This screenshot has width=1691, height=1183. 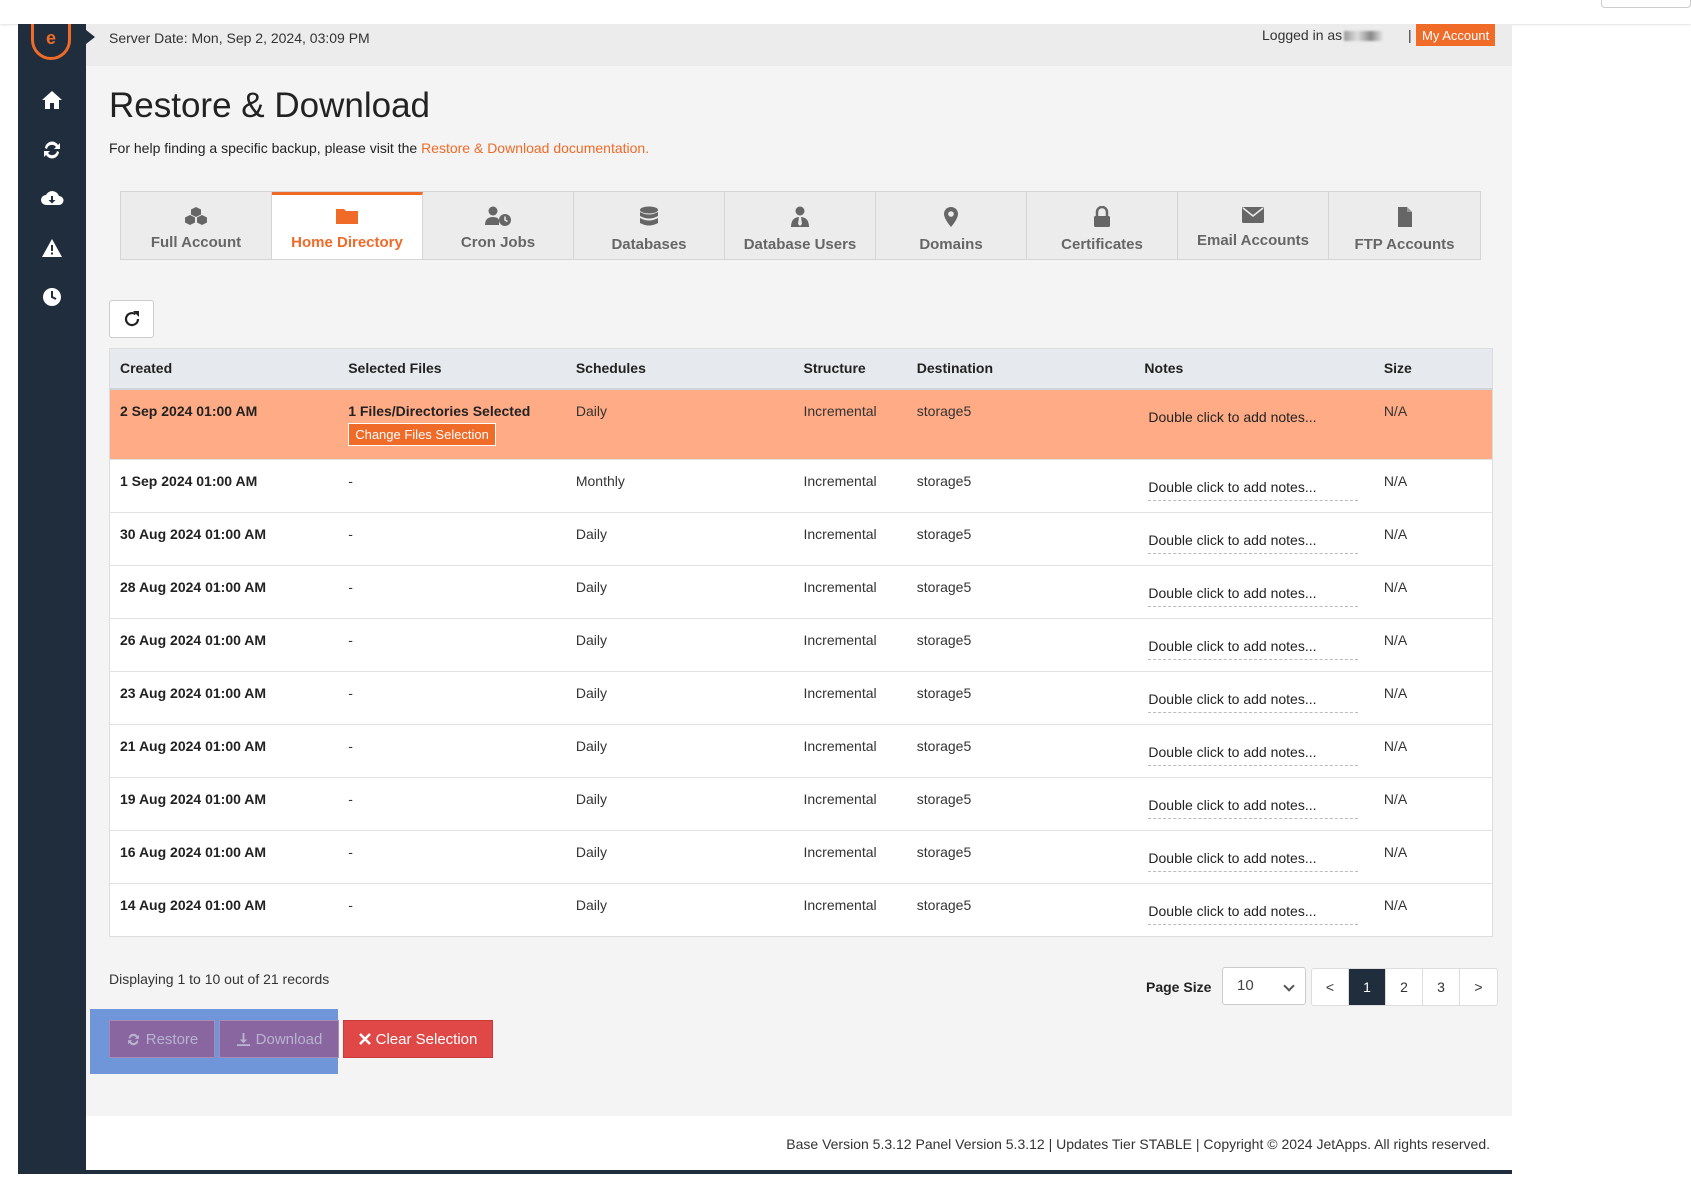 I want to click on tab-databases: Databases, so click(x=649, y=225).